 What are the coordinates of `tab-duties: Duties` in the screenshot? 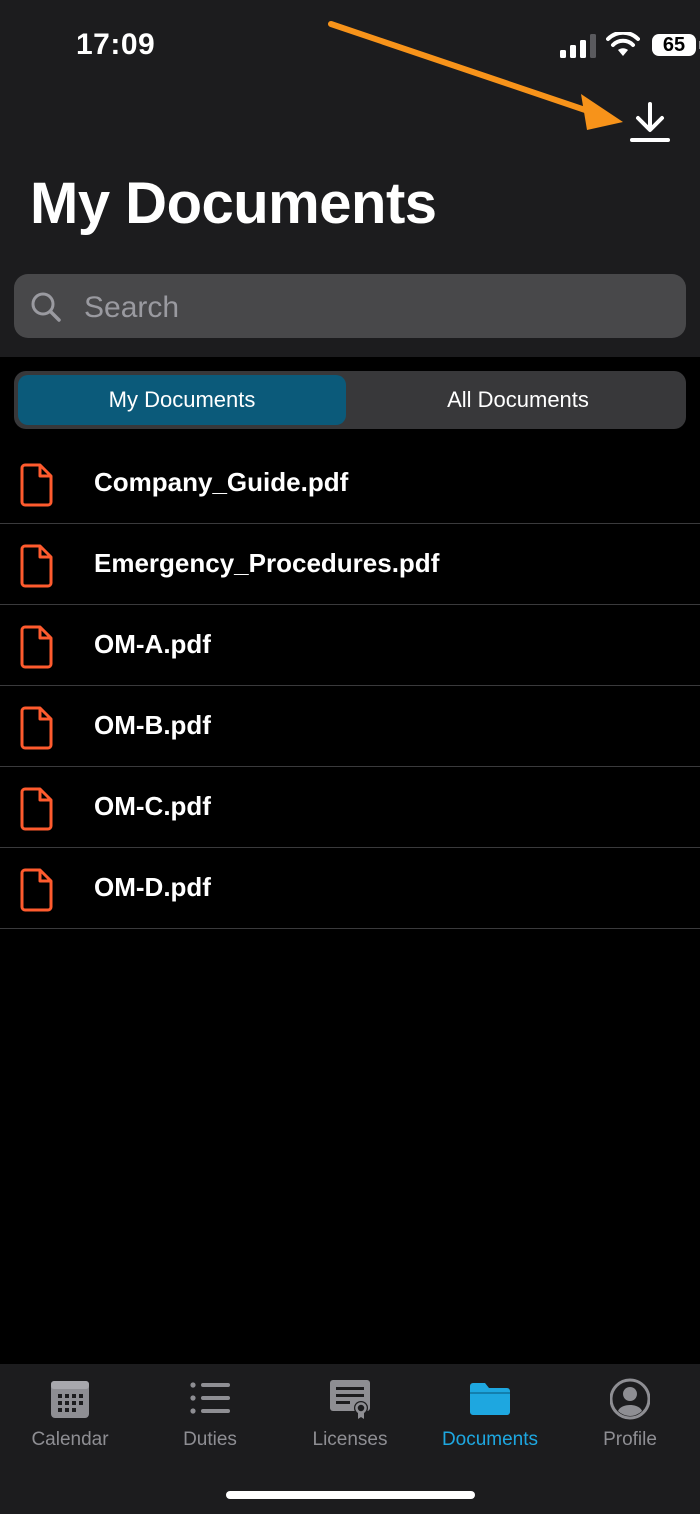 It's located at (210, 1414).